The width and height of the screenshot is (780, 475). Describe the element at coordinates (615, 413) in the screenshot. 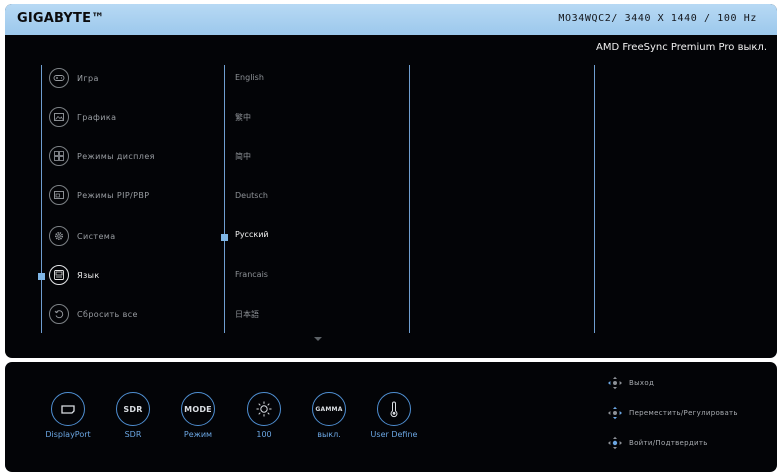

I see `joystick-updown-icon` at that location.